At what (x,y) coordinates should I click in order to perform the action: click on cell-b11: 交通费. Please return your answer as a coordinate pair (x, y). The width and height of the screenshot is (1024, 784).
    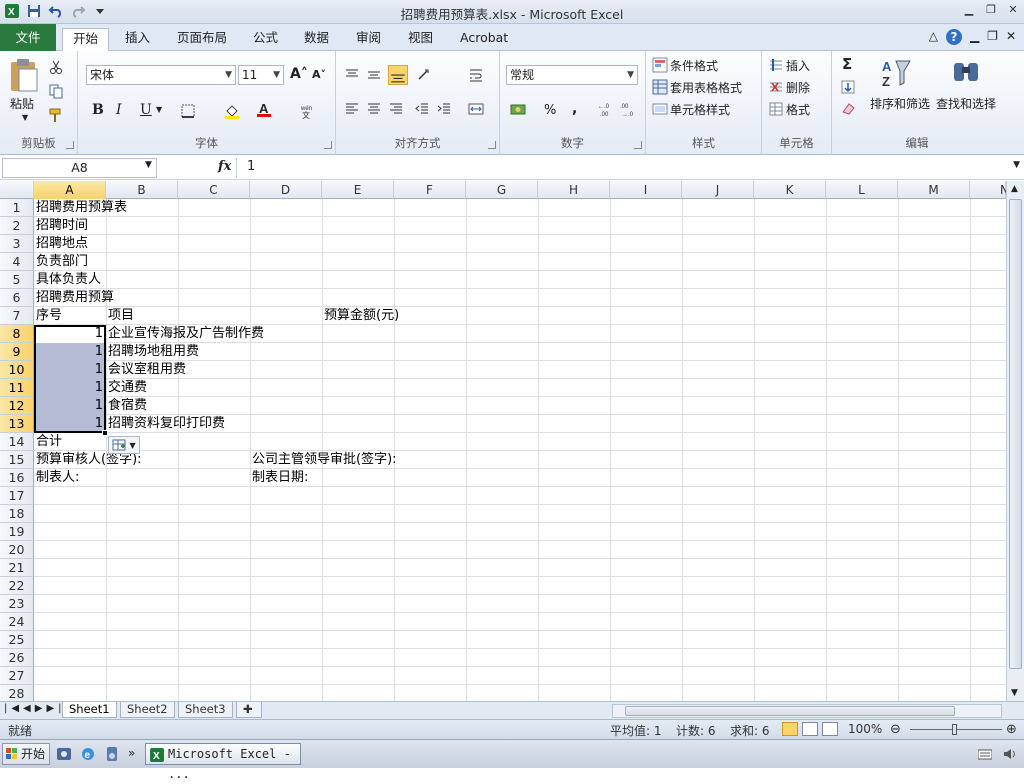
    Looking at the image, I should click on (126, 388).